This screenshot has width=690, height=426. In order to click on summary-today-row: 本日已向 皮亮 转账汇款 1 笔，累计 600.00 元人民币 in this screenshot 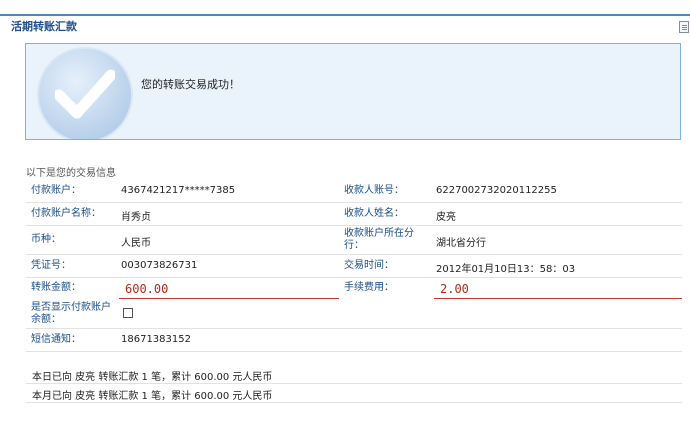, I will do `click(354, 374)`.